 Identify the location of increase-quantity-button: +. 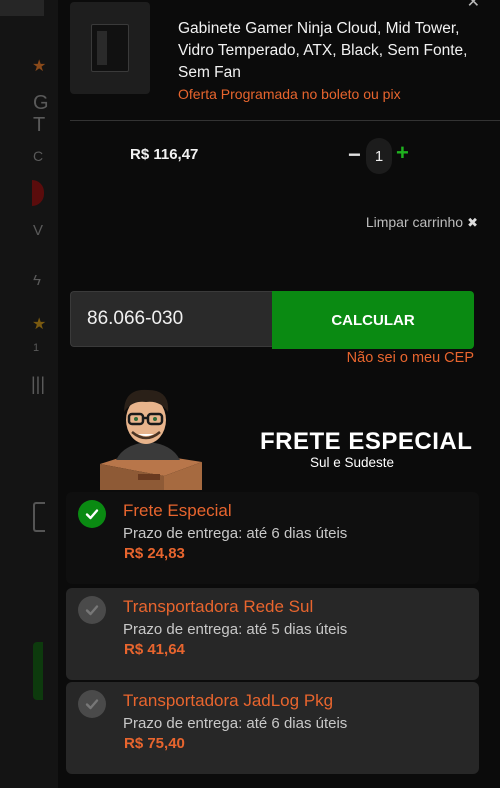
(402, 153).